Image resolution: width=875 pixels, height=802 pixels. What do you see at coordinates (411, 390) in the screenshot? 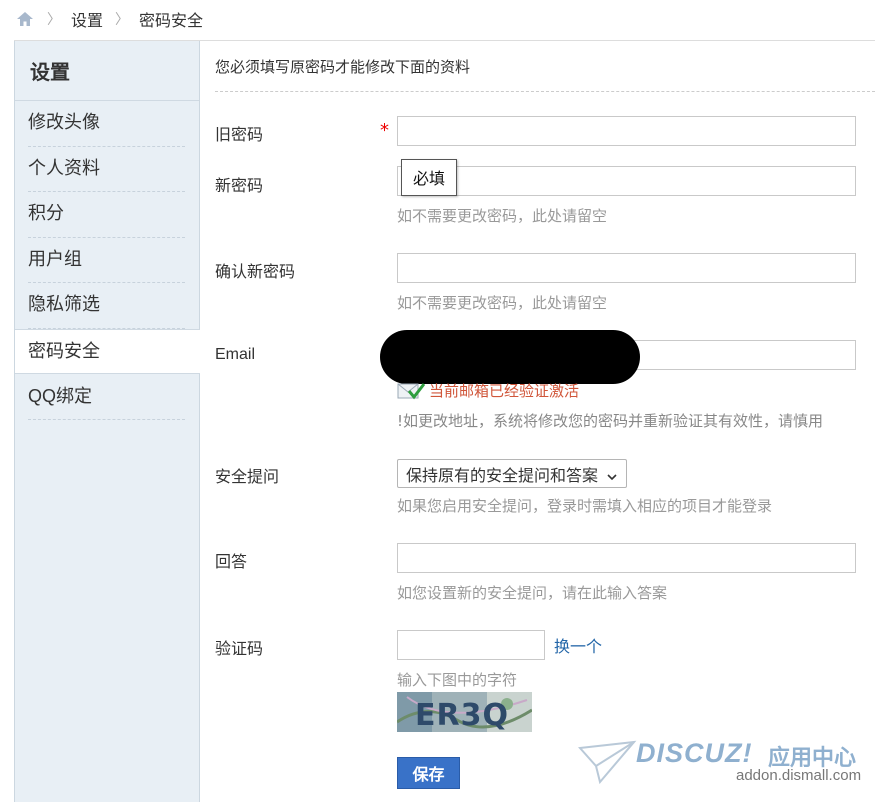
I see `verified-check-icon` at bounding box center [411, 390].